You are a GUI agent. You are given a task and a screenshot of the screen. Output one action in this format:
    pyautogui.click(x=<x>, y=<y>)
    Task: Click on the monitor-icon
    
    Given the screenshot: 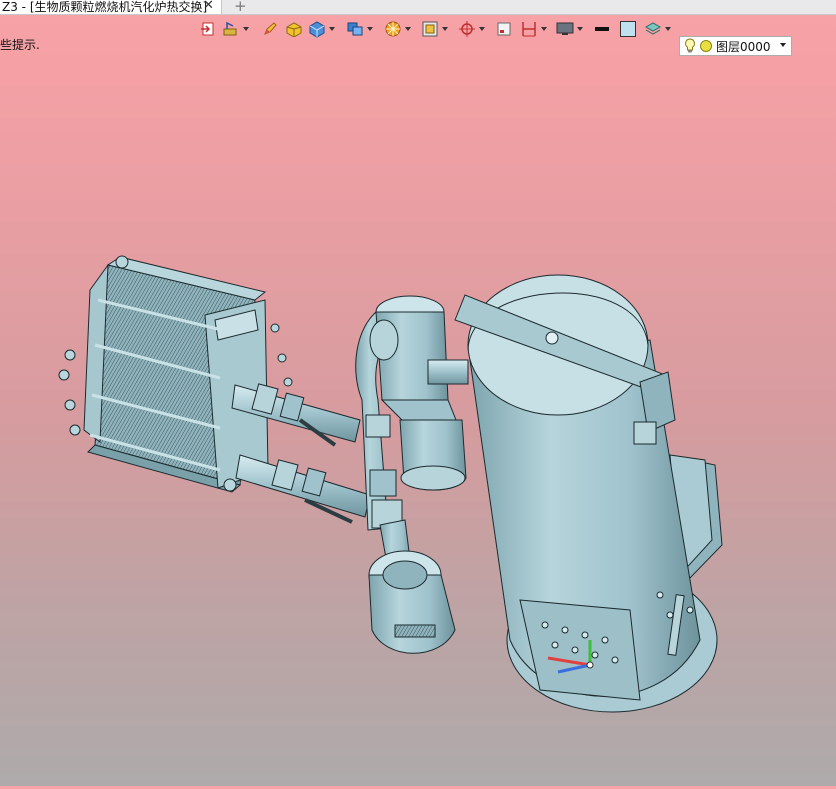 What is the action you would take?
    pyautogui.click(x=569, y=29)
    